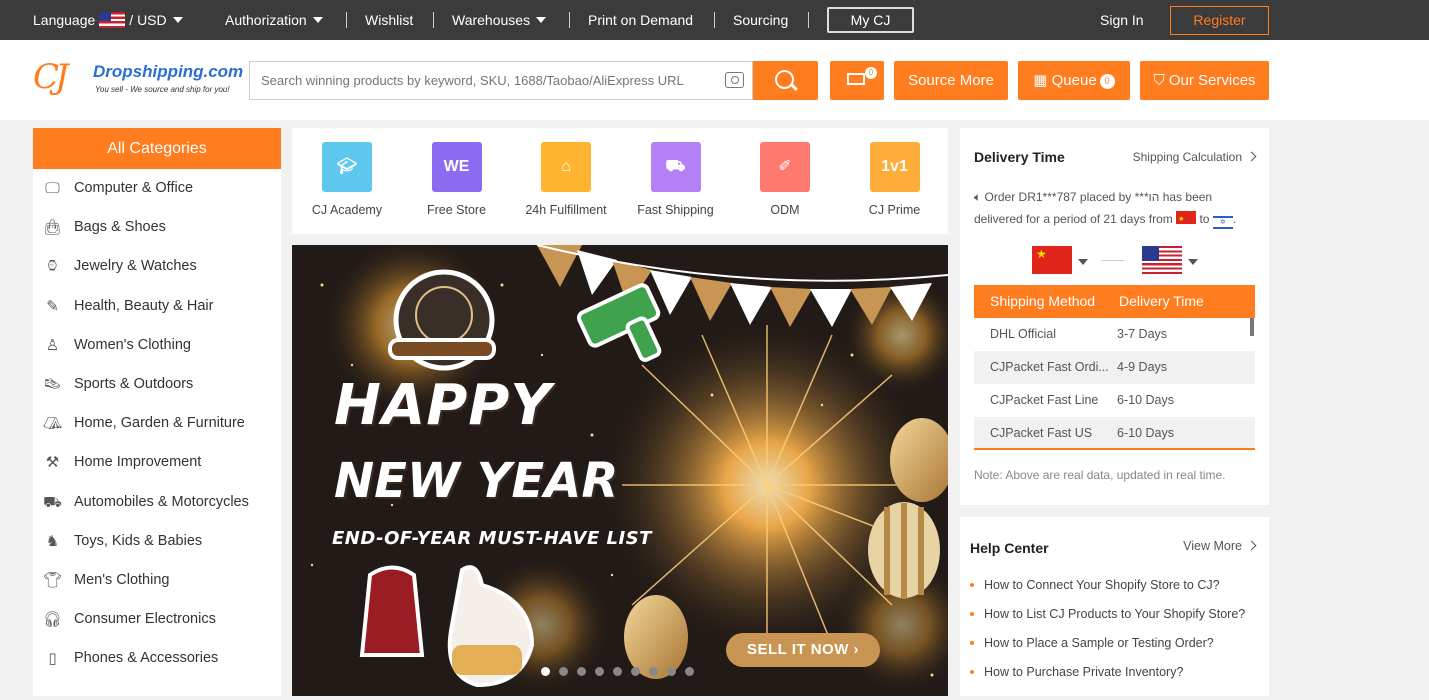 The width and height of the screenshot is (1429, 700). Describe the element at coordinates (112, 20) in the screenshot. I see `us-flag-icon` at that location.